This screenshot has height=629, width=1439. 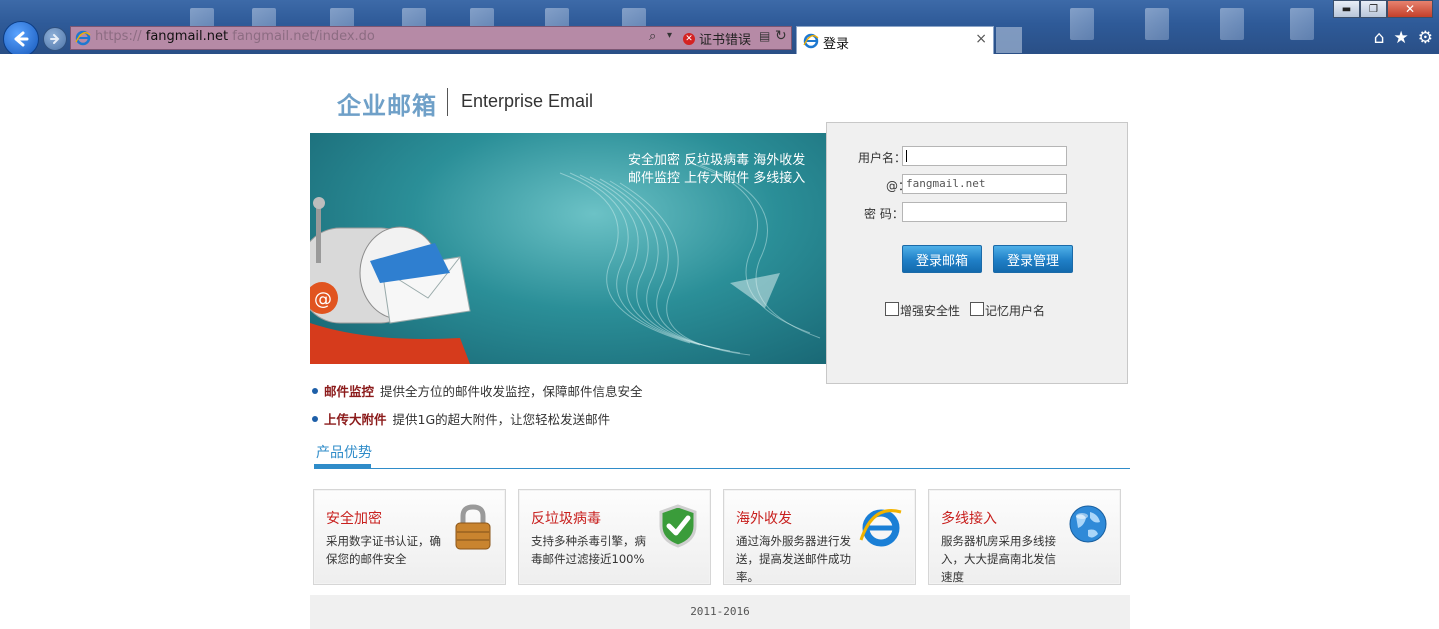 I want to click on feature-card-security: 安全加密 采用数字证书认证，确保您的邮件安全, so click(x=409, y=537).